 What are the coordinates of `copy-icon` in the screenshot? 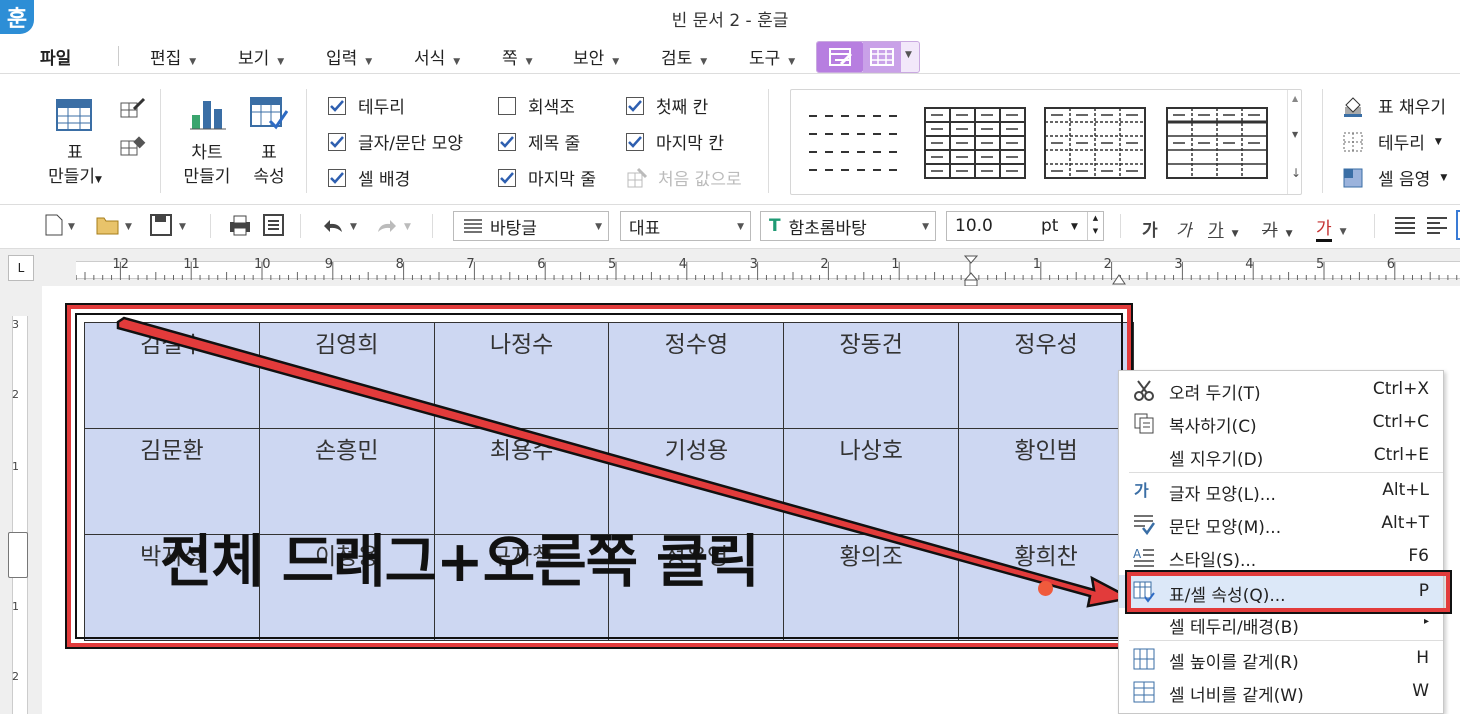 It's located at (1144, 423).